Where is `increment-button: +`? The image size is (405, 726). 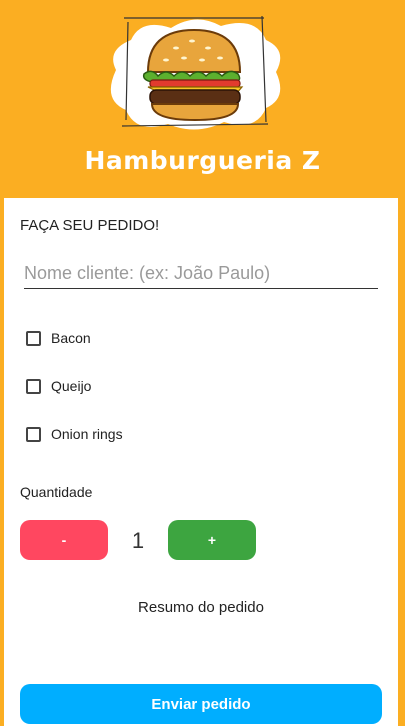
increment-button: + is located at coordinates (212, 540).